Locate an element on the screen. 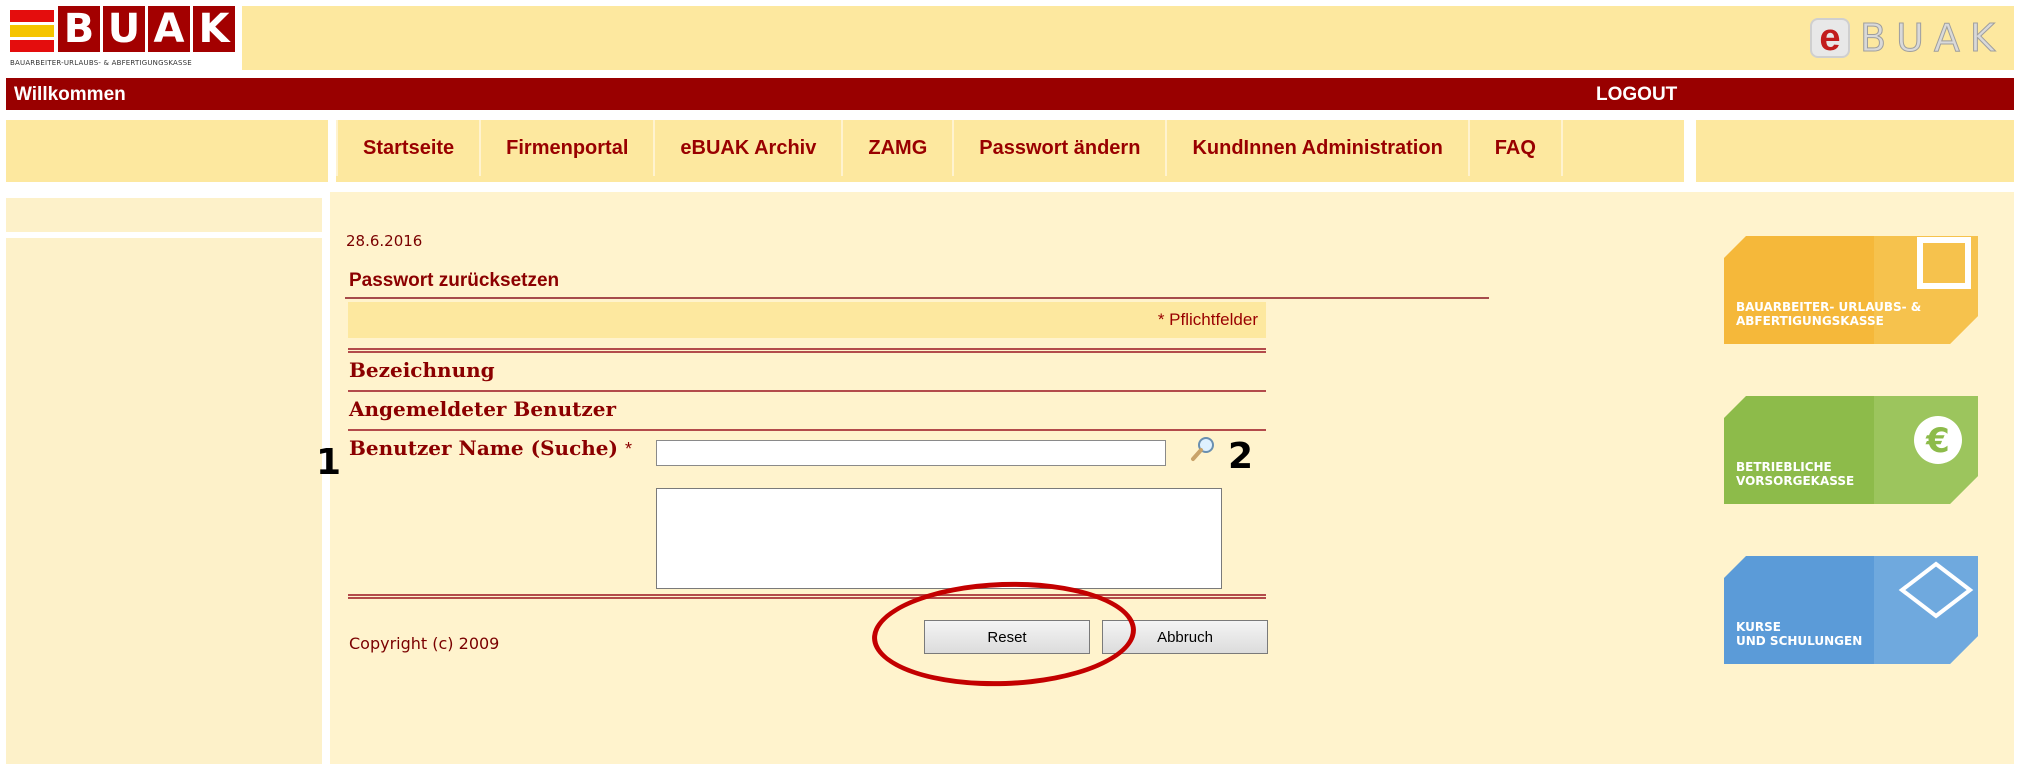 This screenshot has width=2020, height=764. required-marker: * is located at coordinates (628, 449).